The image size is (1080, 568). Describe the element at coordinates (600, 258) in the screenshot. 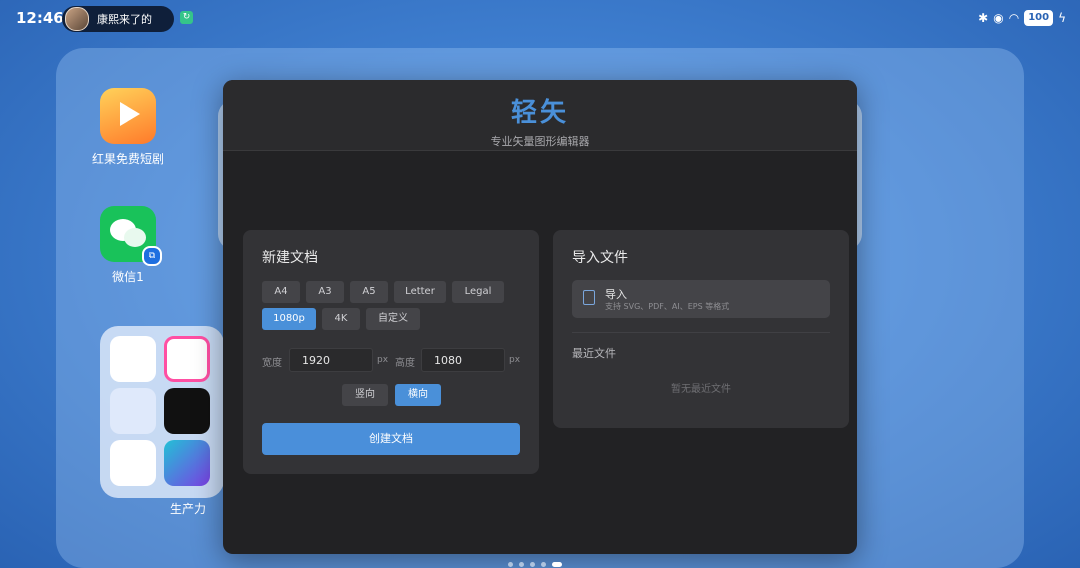

I see `import-title: 导入文件` at that location.